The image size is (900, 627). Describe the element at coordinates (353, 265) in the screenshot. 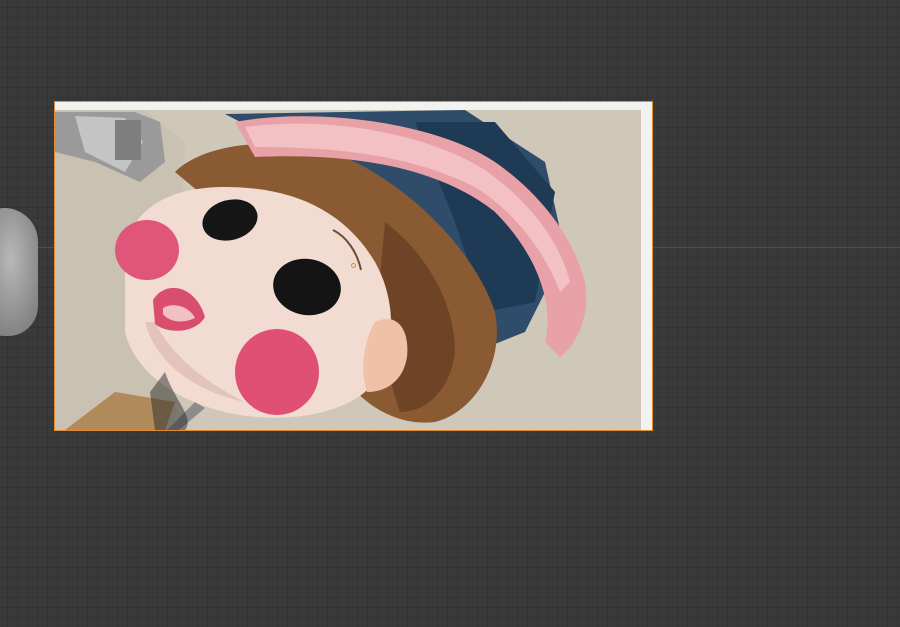

I see `origin-point-icon` at that location.